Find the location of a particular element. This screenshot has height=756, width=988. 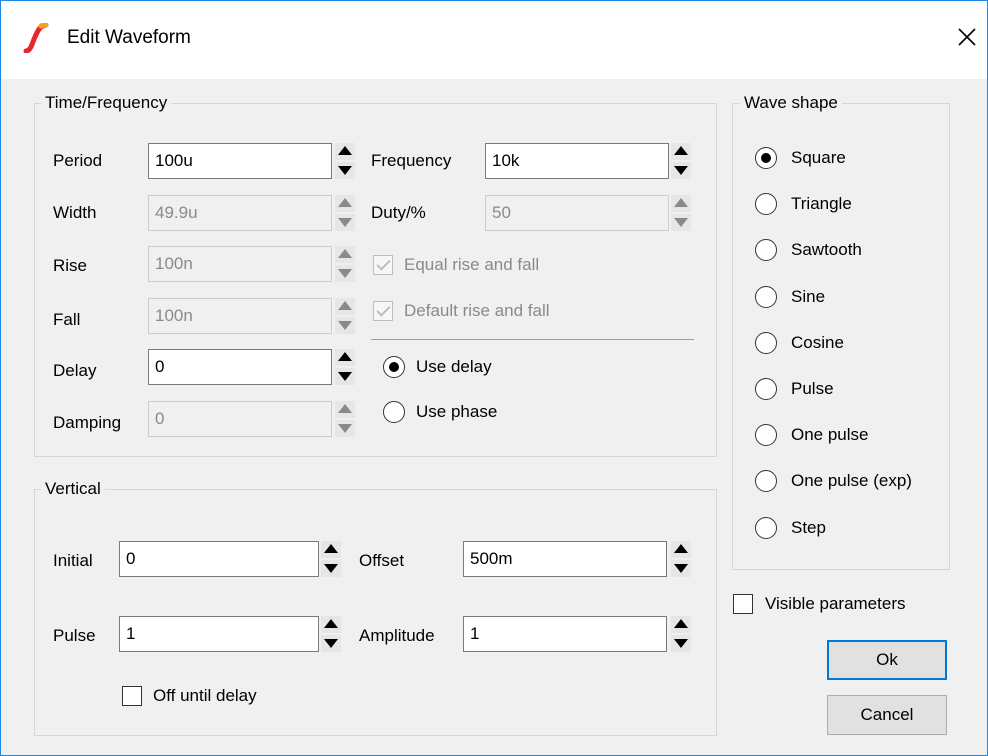

use-phase-radio is located at coordinates (394, 412).